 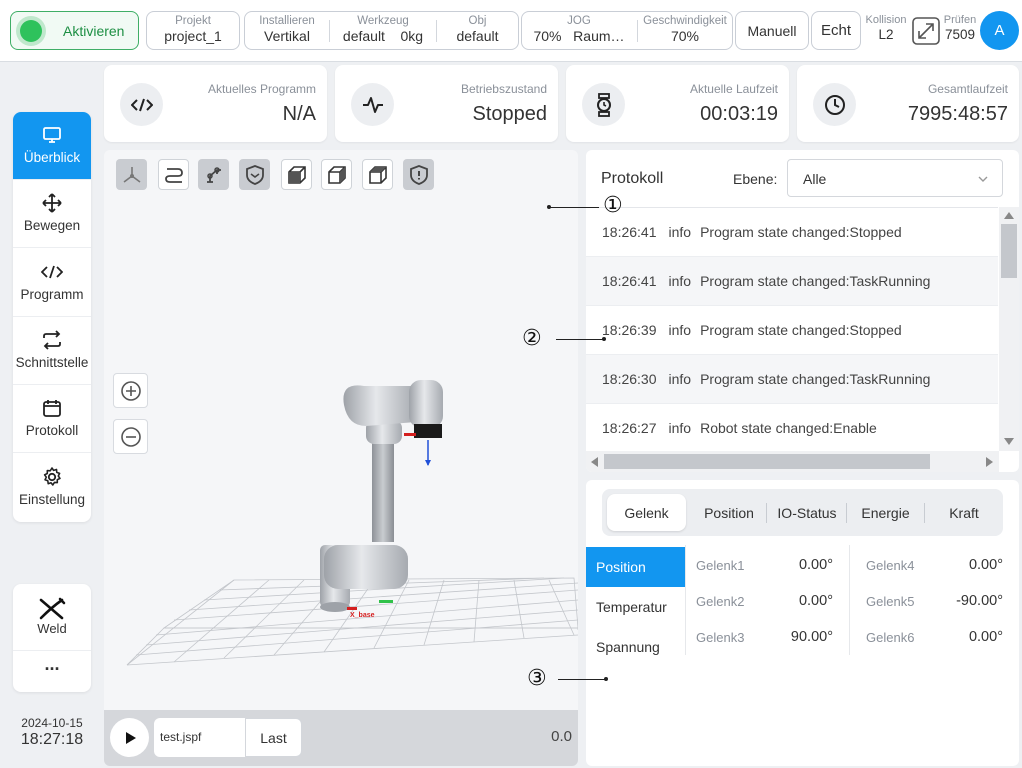 I want to click on tab-force: Kraft, so click(x=964, y=512).